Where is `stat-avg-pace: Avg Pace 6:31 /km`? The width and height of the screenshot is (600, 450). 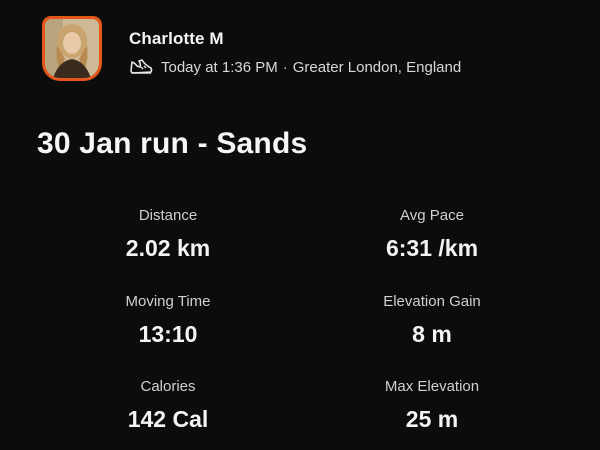
stat-avg-pace: Avg Pace 6:31 /km is located at coordinates (432, 234).